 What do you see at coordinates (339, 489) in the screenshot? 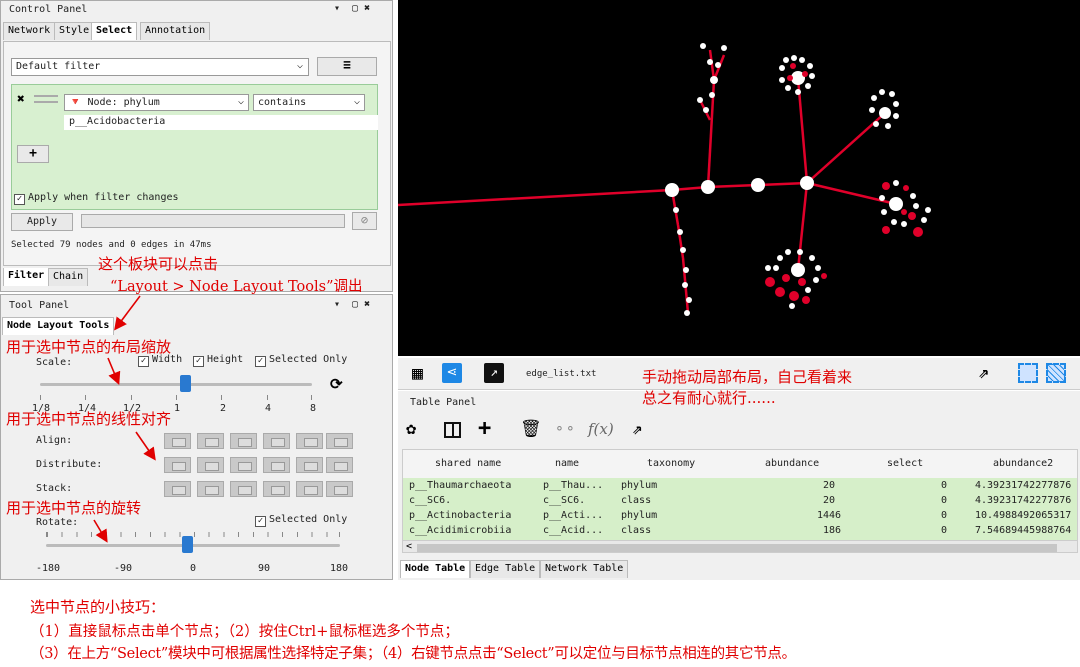
I see `stack-right-bottom-button` at bounding box center [339, 489].